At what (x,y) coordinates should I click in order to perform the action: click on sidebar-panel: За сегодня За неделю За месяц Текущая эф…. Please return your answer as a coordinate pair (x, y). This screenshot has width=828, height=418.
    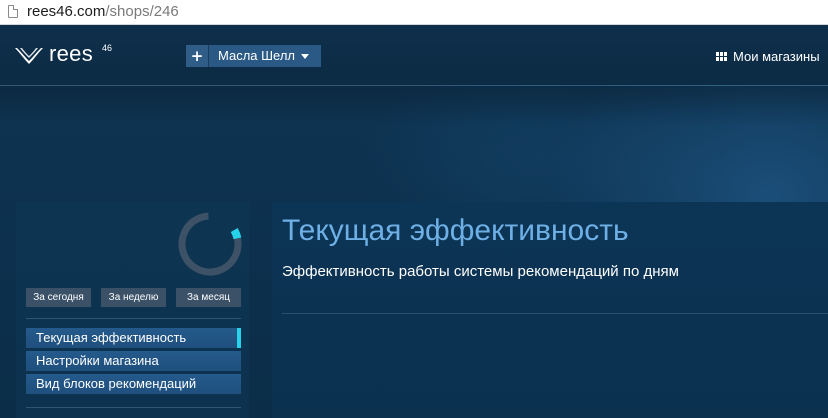
    Looking at the image, I should click on (132, 310).